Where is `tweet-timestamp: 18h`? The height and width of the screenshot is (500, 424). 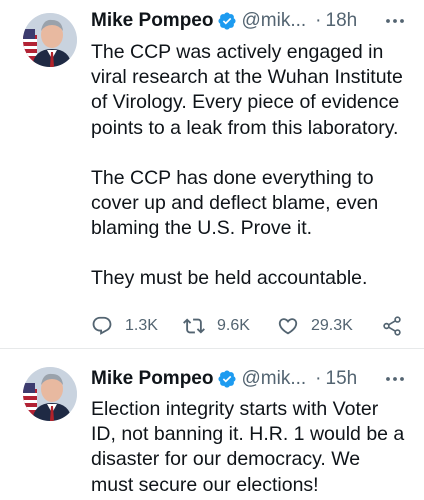 tweet-timestamp: 18h is located at coordinates (342, 21).